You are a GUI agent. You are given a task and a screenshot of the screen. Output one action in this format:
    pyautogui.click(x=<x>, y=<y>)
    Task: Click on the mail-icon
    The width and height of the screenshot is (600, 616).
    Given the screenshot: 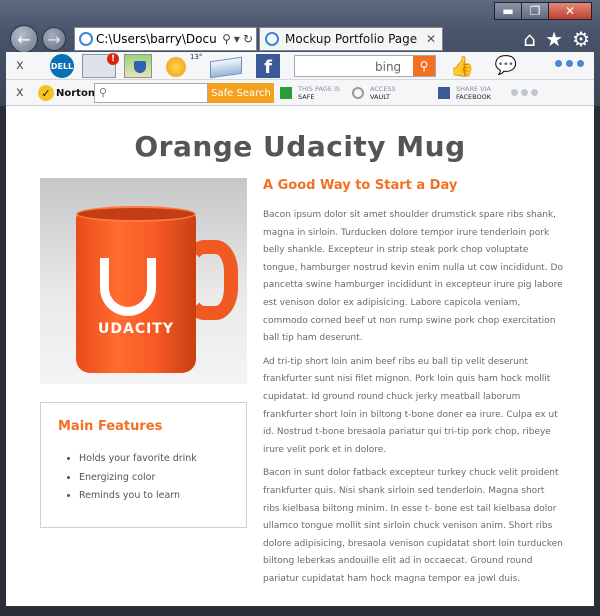 What is the action you would take?
    pyautogui.click(x=227, y=66)
    